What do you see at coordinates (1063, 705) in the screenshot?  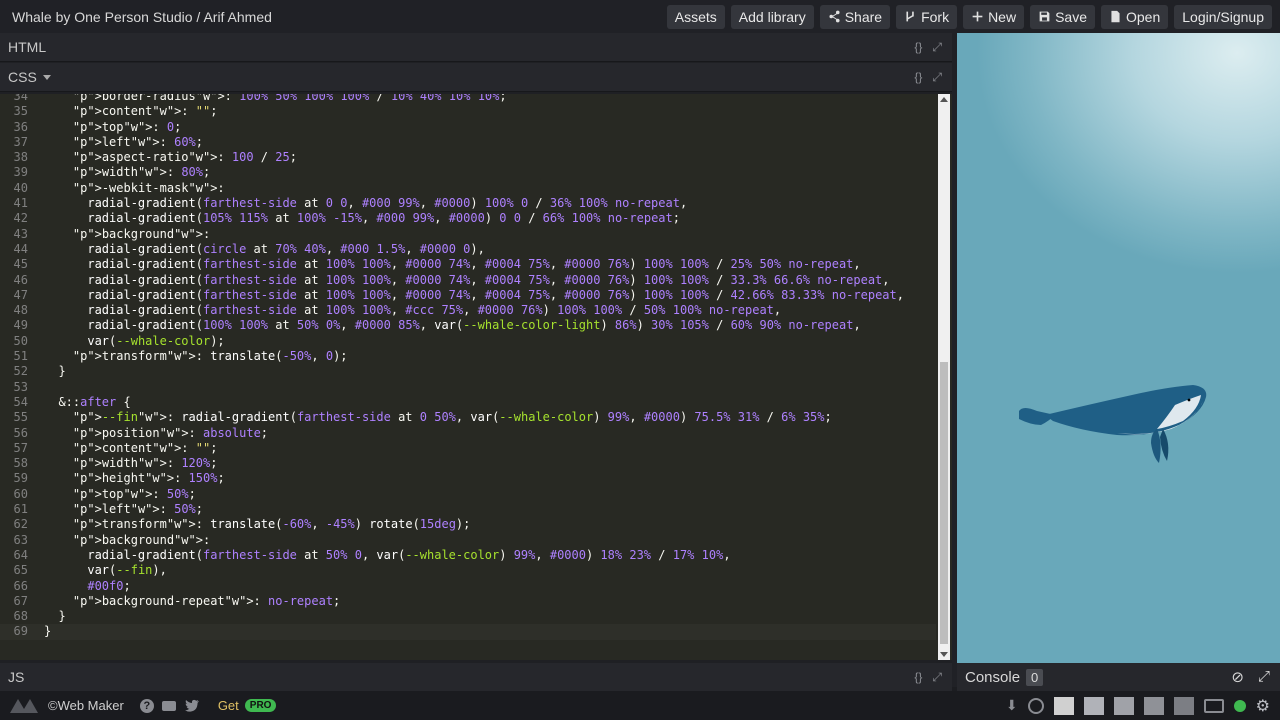 I see `layout-1-icon` at bounding box center [1063, 705].